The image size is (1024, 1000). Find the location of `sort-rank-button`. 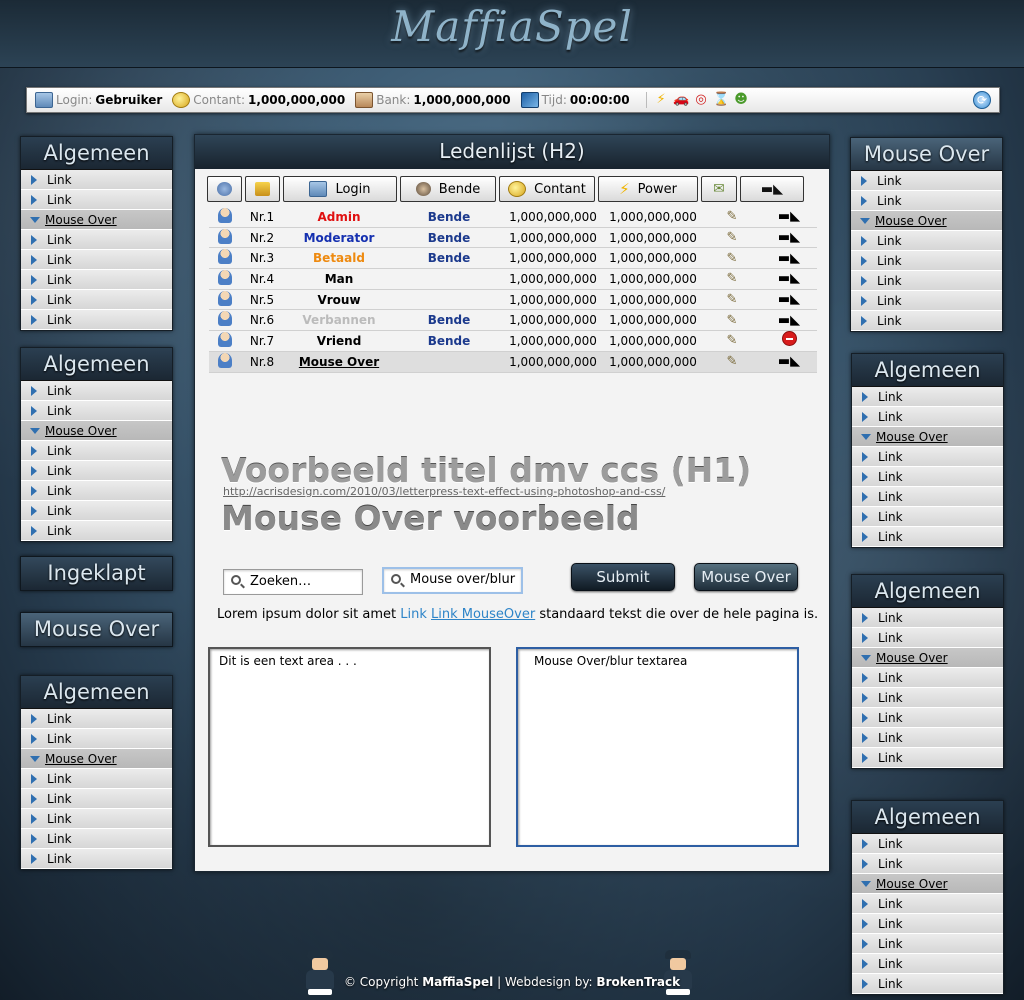

sort-rank-button is located at coordinates (262, 189).